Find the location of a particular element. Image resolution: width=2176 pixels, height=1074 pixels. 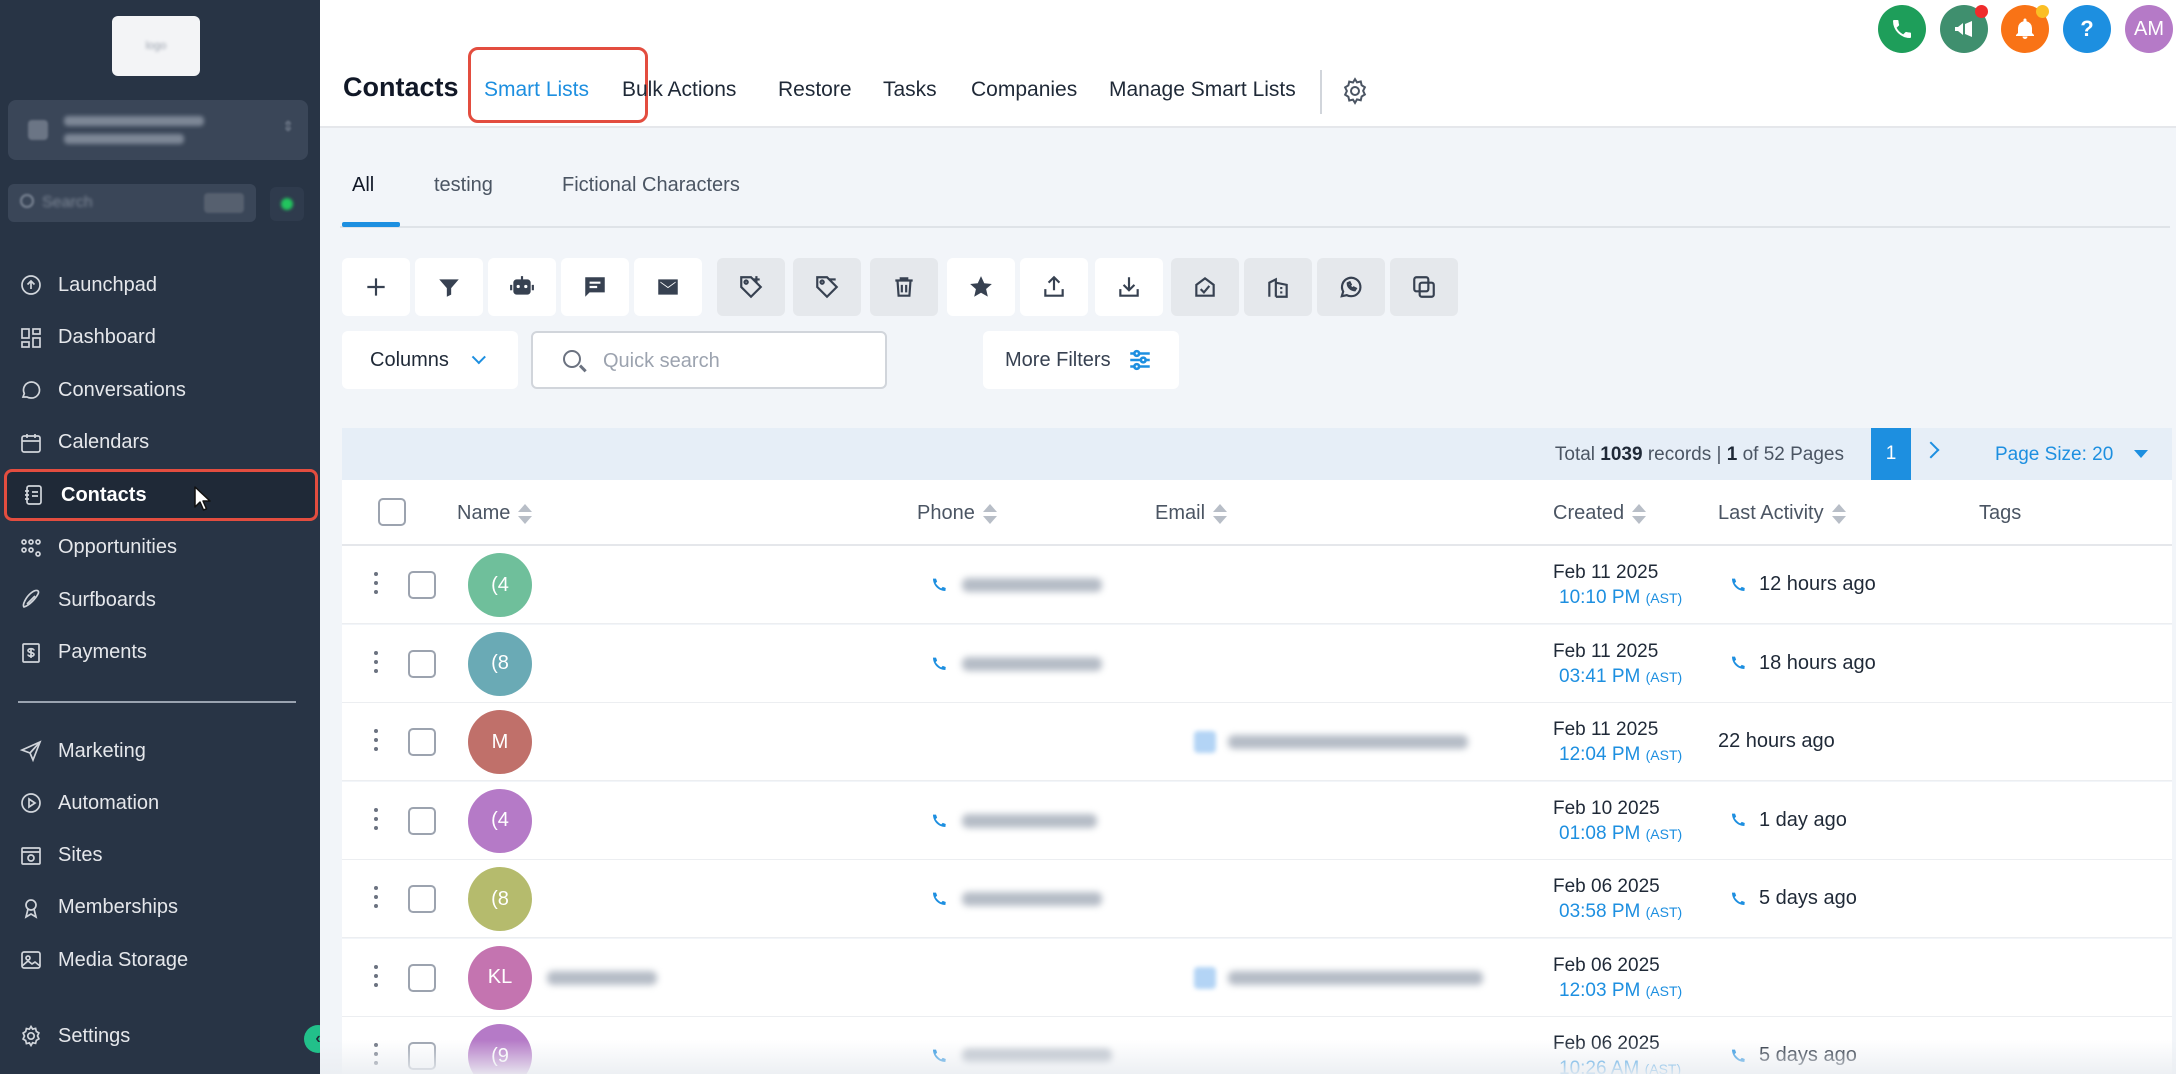

sidebar-item-sites: Sites is located at coordinates (159, 856).